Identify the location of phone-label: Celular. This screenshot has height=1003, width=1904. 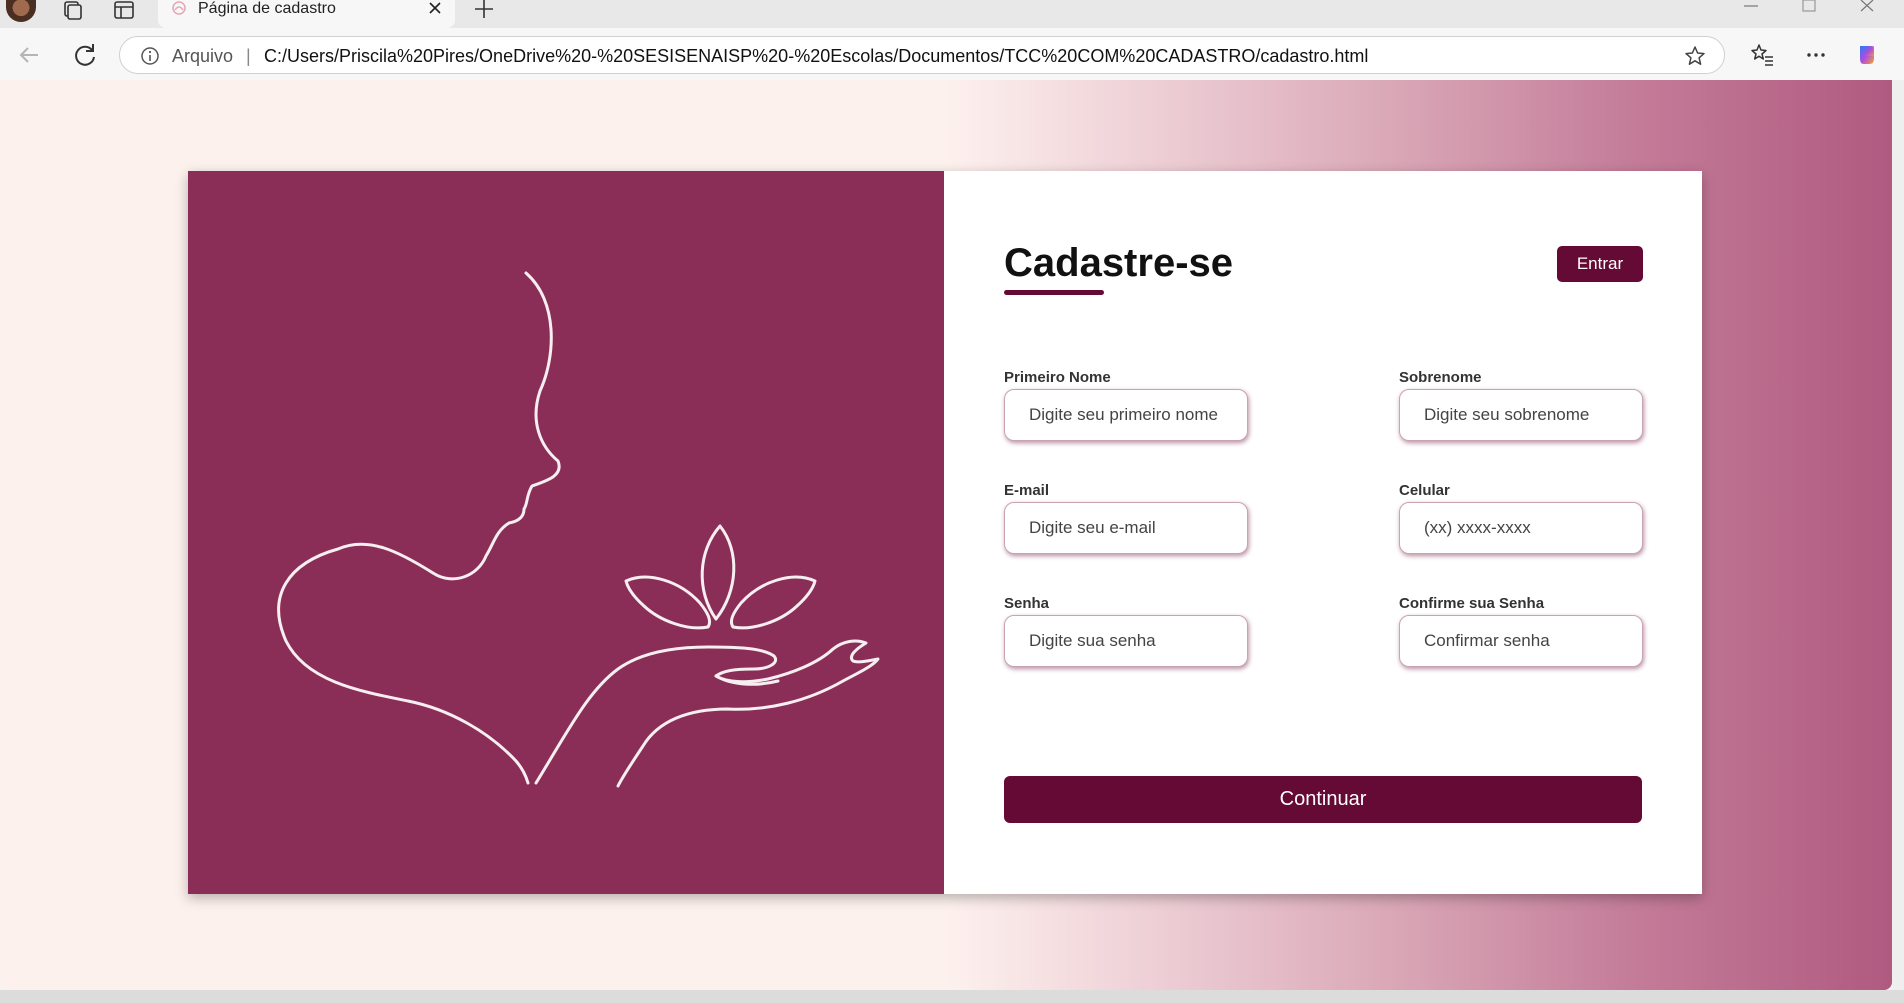
(1424, 490).